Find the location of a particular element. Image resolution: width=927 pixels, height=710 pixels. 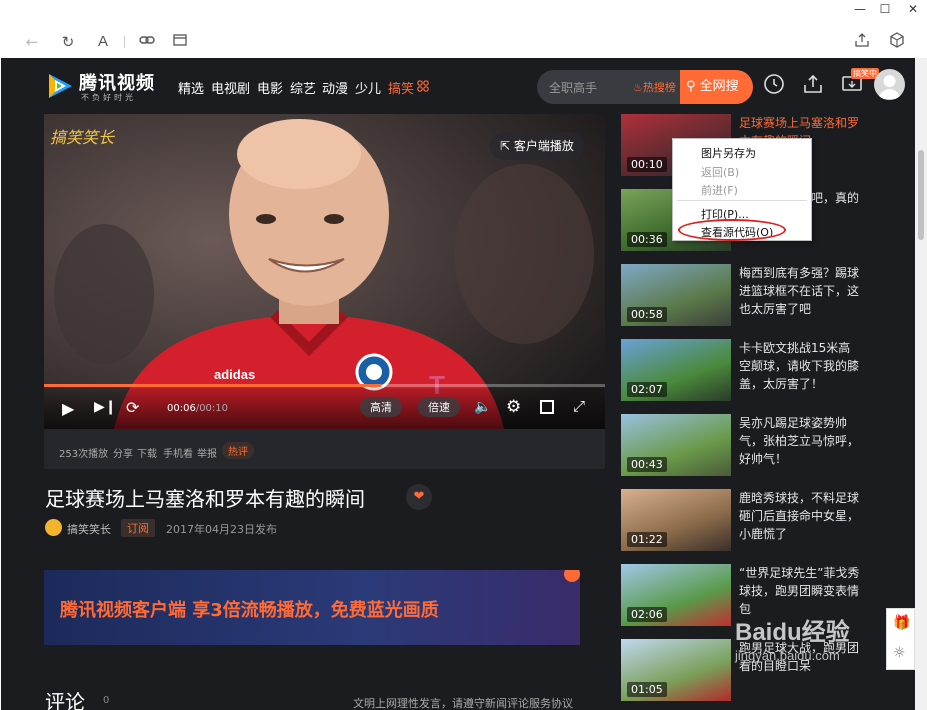

video-watermark: 搞笑笑长 is located at coordinates (82, 137).